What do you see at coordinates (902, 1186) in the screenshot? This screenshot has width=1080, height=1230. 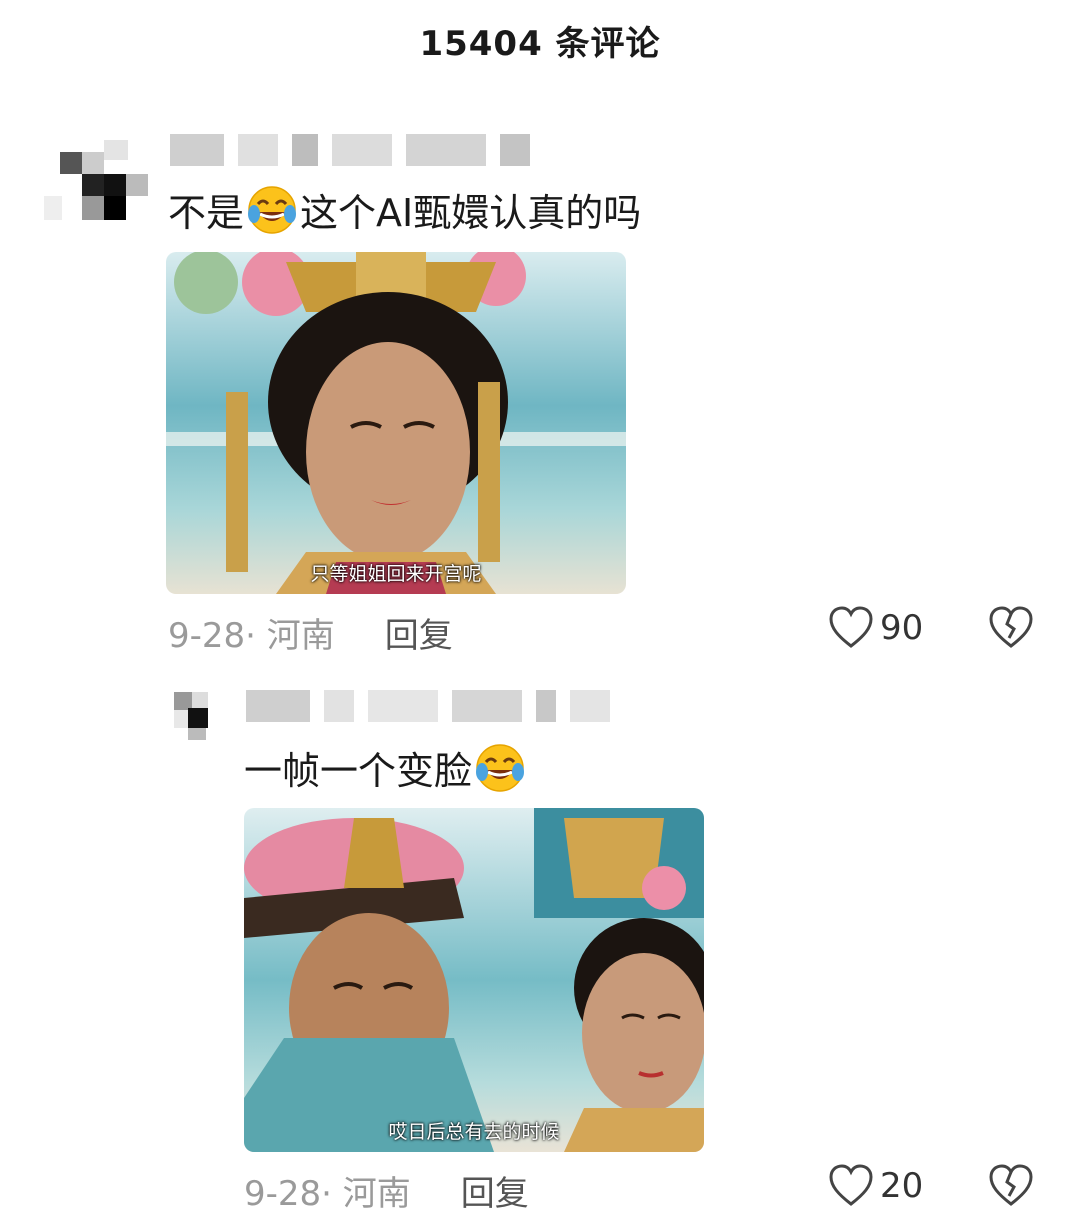 I see `like-count: 20` at bounding box center [902, 1186].